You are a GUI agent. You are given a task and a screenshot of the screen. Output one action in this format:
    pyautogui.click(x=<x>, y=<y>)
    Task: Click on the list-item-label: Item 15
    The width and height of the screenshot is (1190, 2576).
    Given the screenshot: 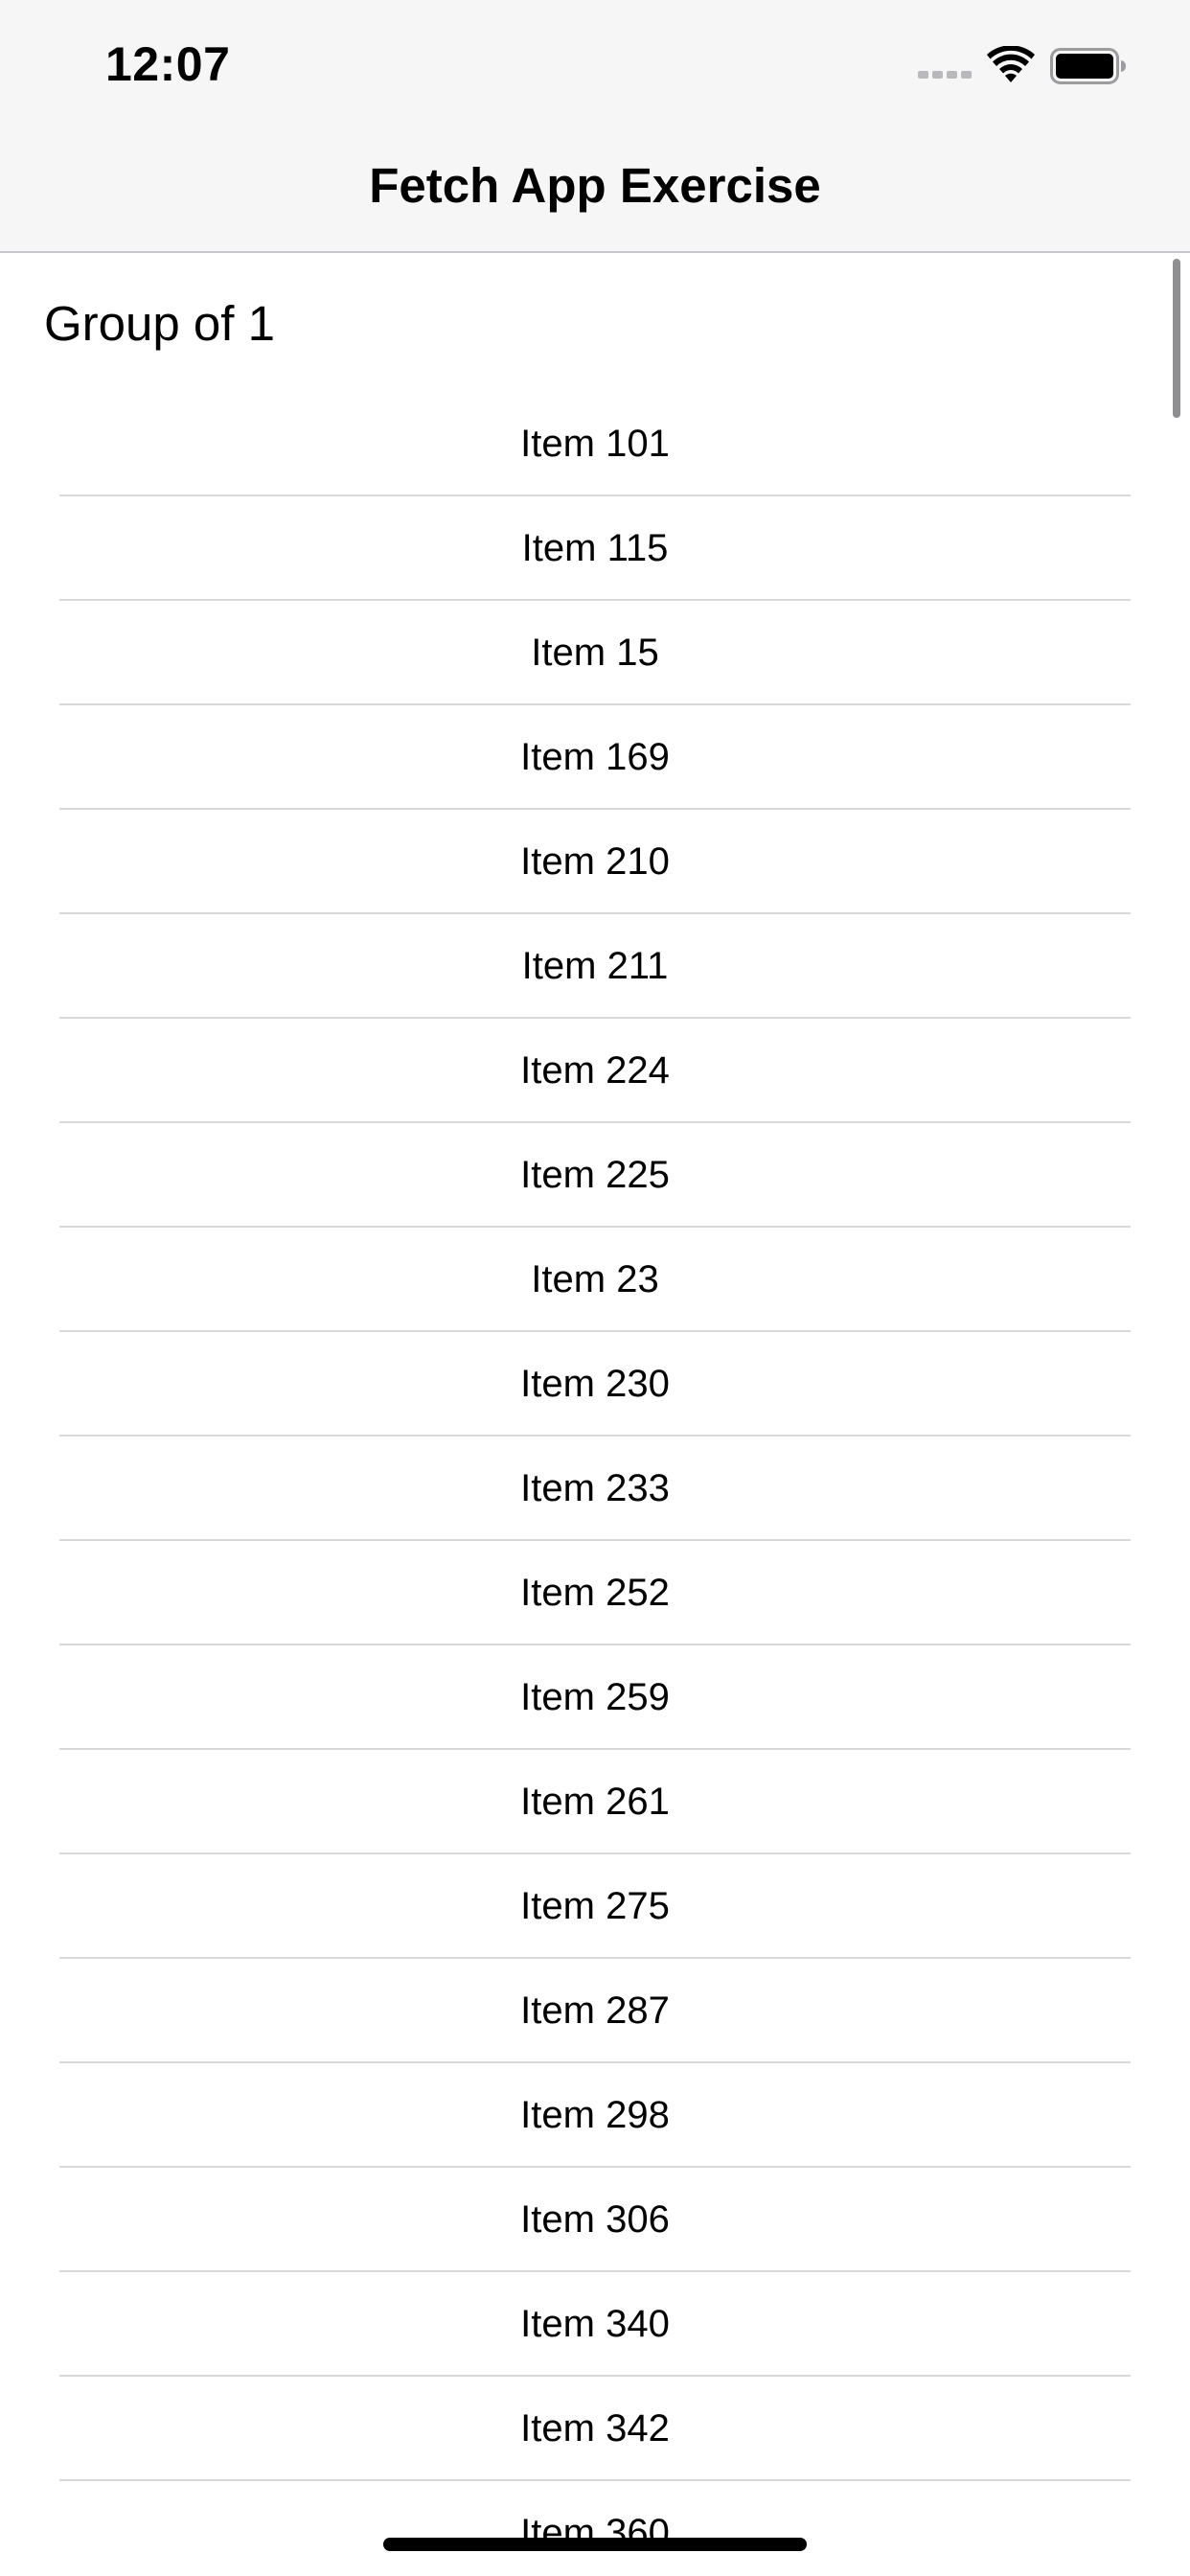 What is the action you would take?
    pyautogui.click(x=595, y=653)
    